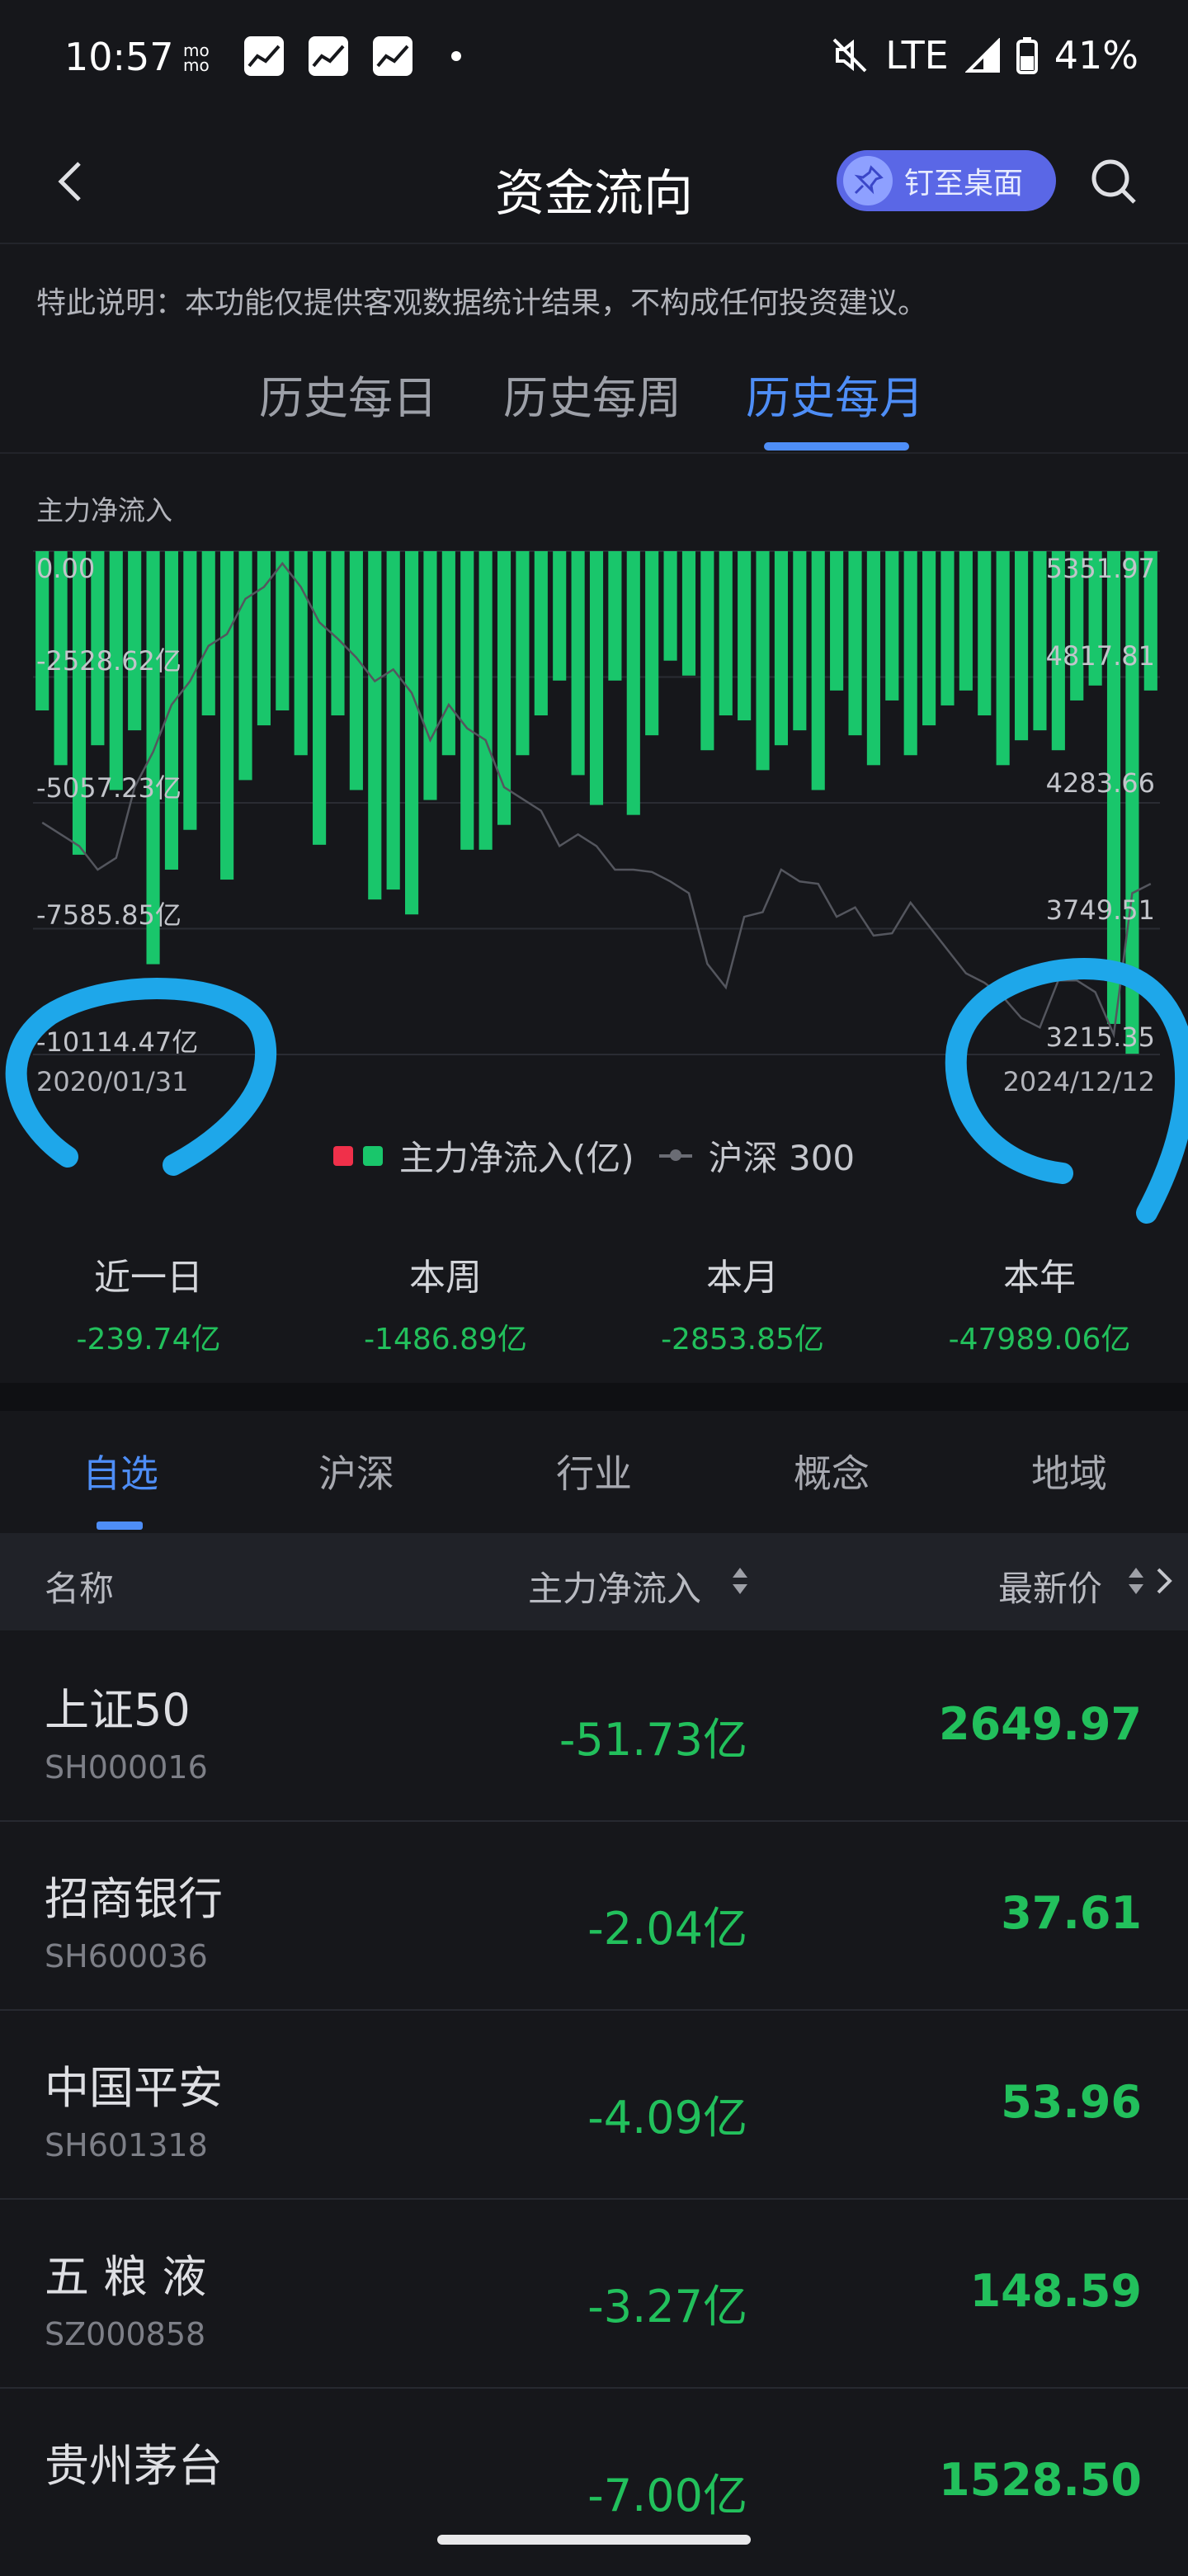 Image resolution: width=1188 pixels, height=2576 pixels. I want to click on home-indicator, so click(594, 2540).